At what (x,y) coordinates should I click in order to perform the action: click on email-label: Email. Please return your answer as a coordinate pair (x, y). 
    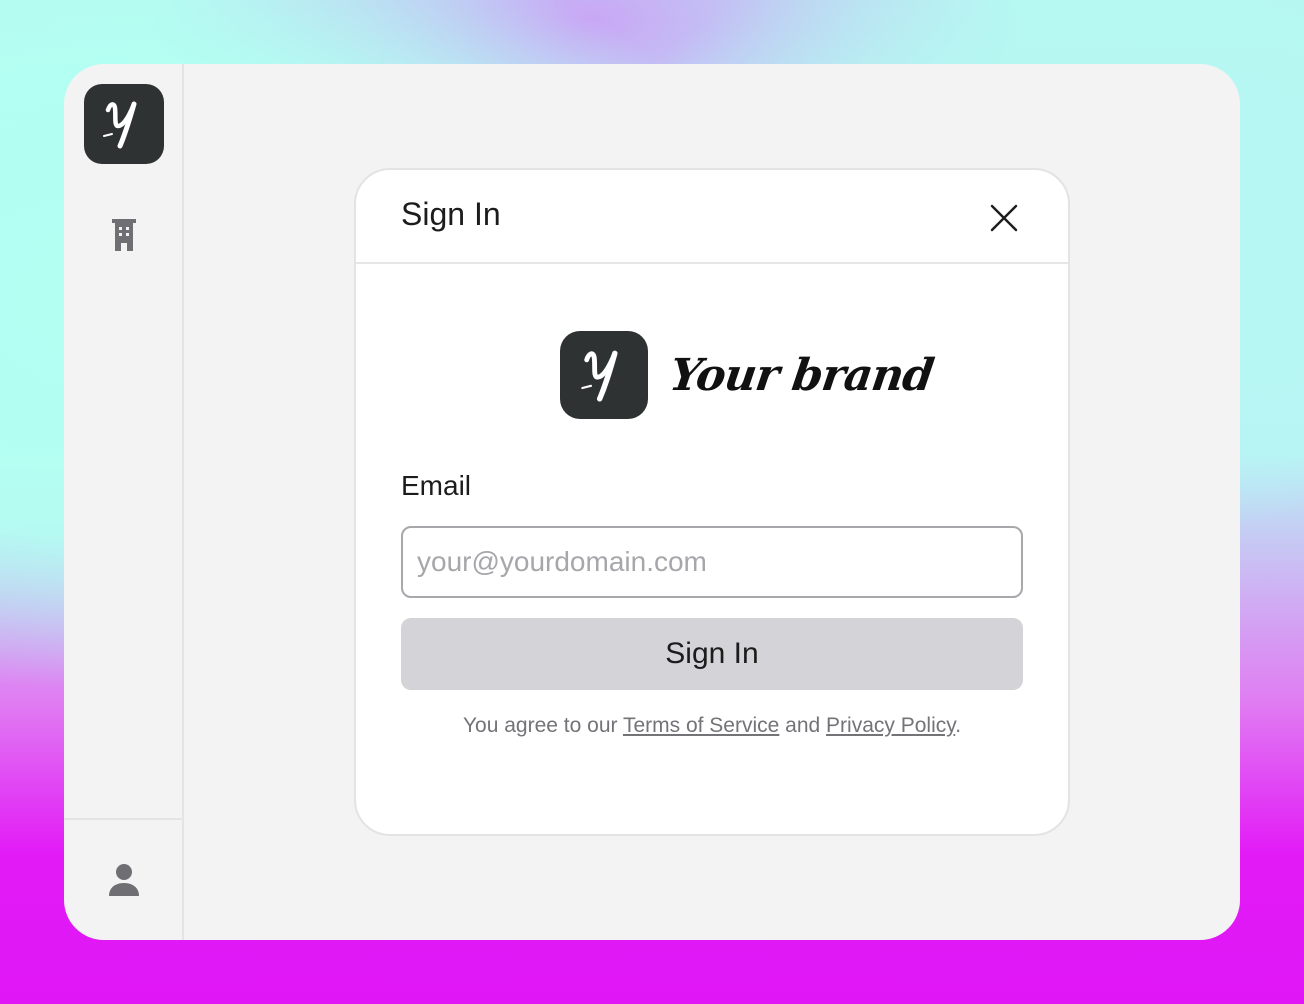
    Looking at the image, I should click on (436, 485).